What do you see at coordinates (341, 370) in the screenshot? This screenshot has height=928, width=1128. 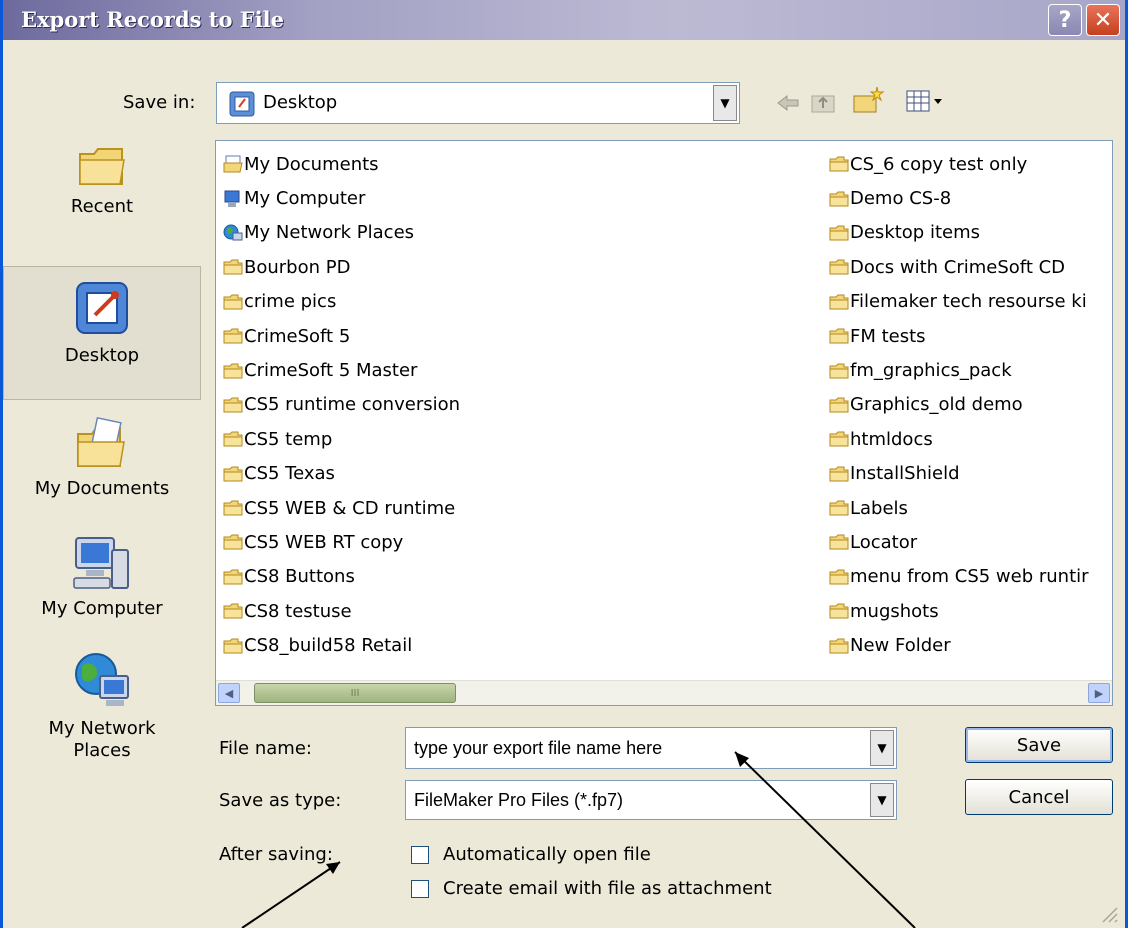 I see `file-list-item: CrimeSoft 5 Master` at bounding box center [341, 370].